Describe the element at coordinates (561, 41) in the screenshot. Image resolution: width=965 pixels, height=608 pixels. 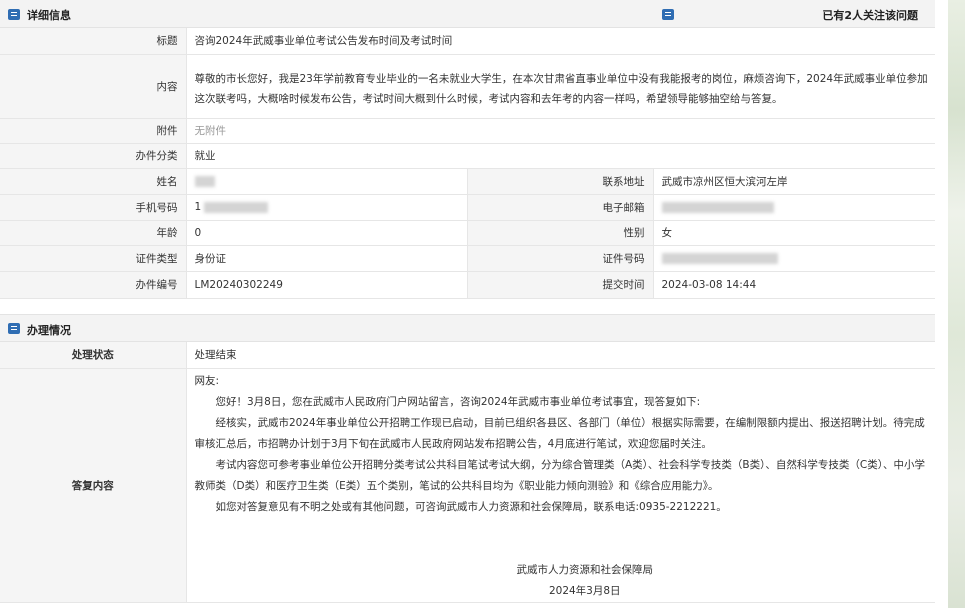
I see `title-value: 咨询2024年武威事业单位考试公告发布时间及考试时间` at that location.